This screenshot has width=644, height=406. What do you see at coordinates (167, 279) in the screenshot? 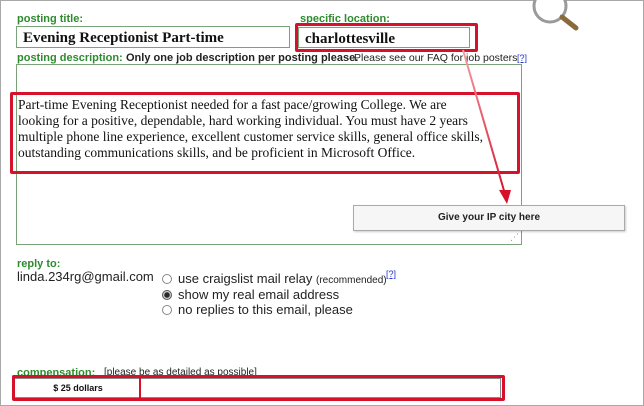
I see `radio-mail-relay` at bounding box center [167, 279].